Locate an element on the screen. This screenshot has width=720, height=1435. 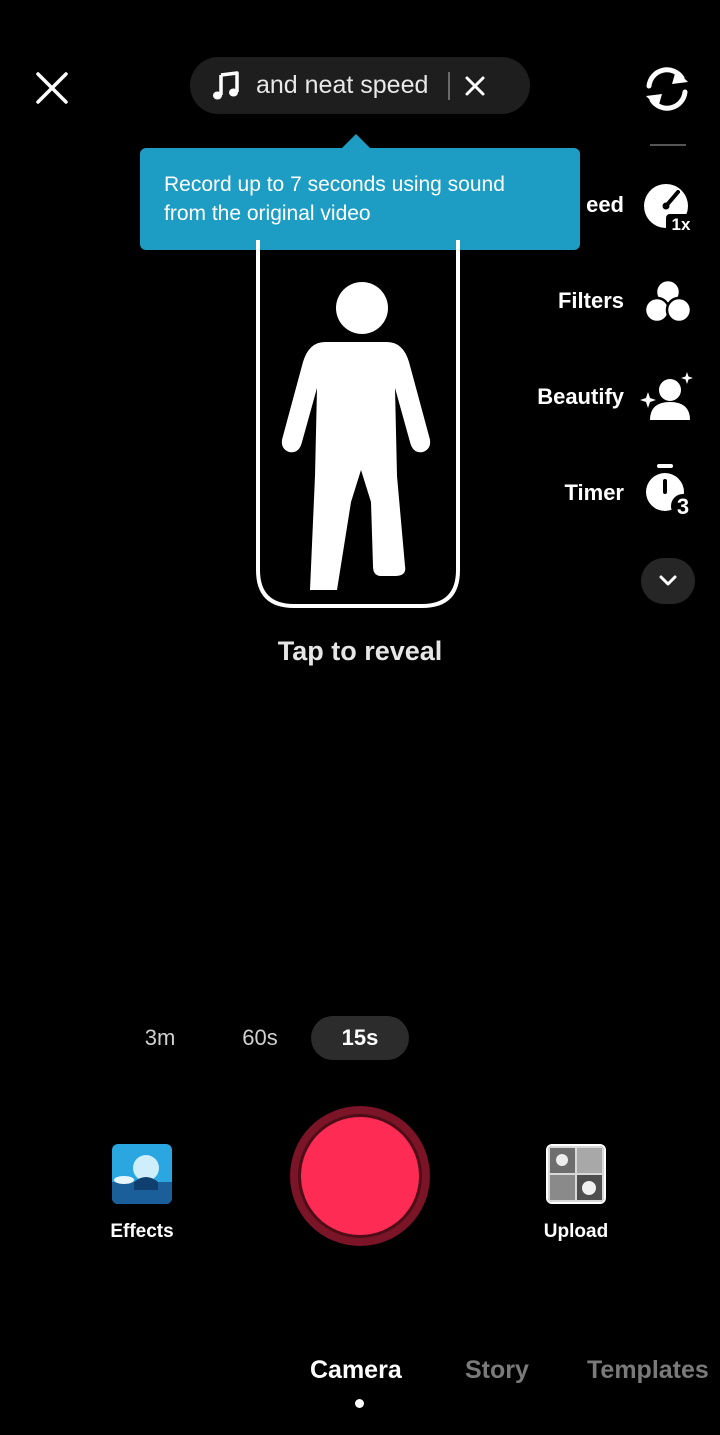
timer-button: 3 is located at coordinates (668, 492).